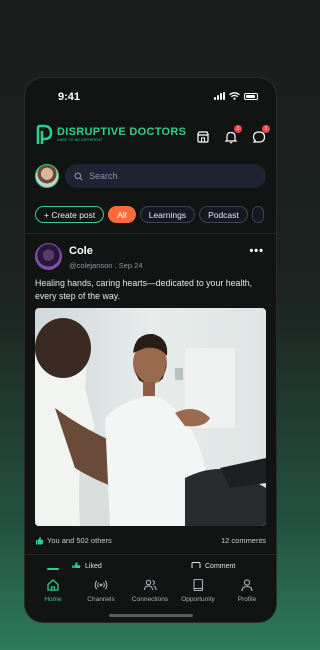 The width and height of the screenshot is (320, 650). What do you see at coordinates (198, 585) in the screenshot?
I see `book-icon` at bounding box center [198, 585].